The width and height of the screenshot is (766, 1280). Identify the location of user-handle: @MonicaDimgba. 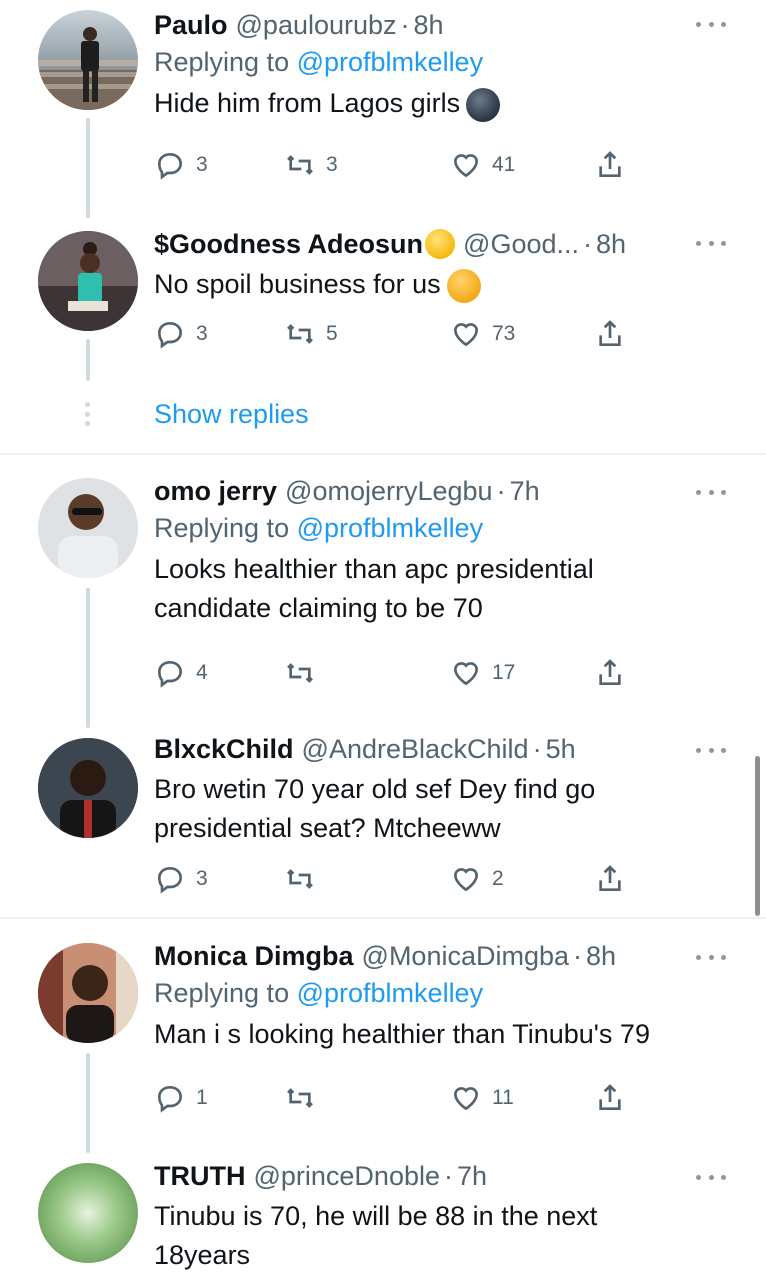
(465, 956).